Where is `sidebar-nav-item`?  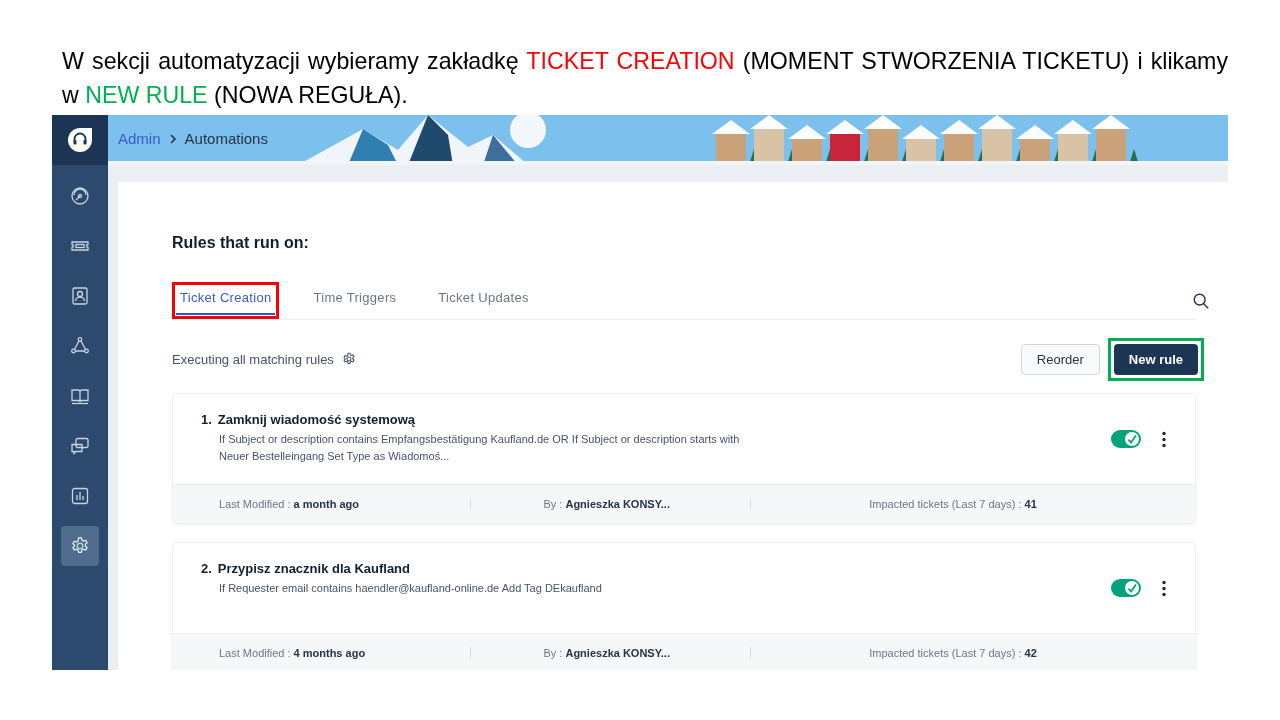
sidebar-nav-item is located at coordinates (80, 546).